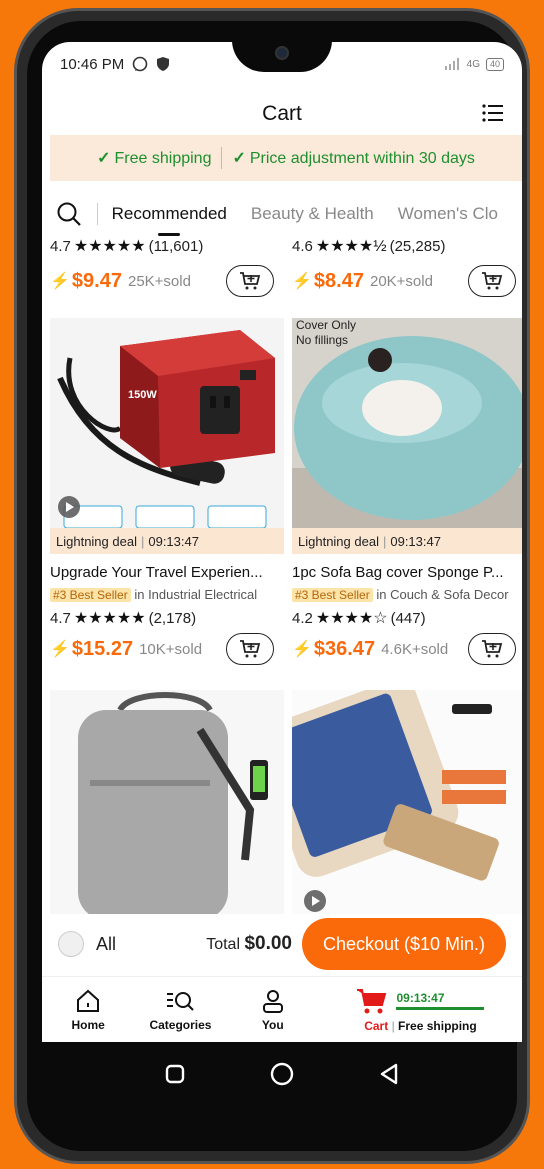 The image size is (544, 1169). Describe the element at coordinates (448, 214) in the screenshot. I see `tab-womens-clothing: Women's Clo` at that location.